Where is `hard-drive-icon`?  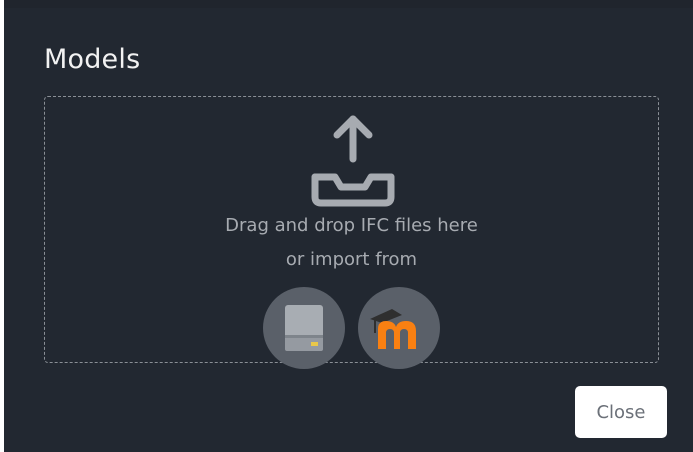 hard-drive-icon is located at coordinates (304, 328).